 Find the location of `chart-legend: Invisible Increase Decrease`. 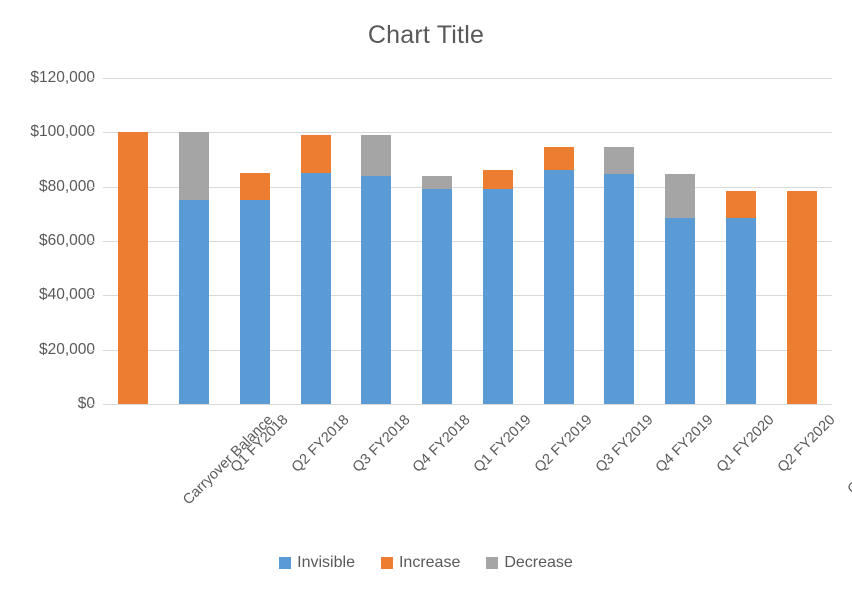

chart-legend: Invisible Increase Decrease is located at coordinates (426, 563).